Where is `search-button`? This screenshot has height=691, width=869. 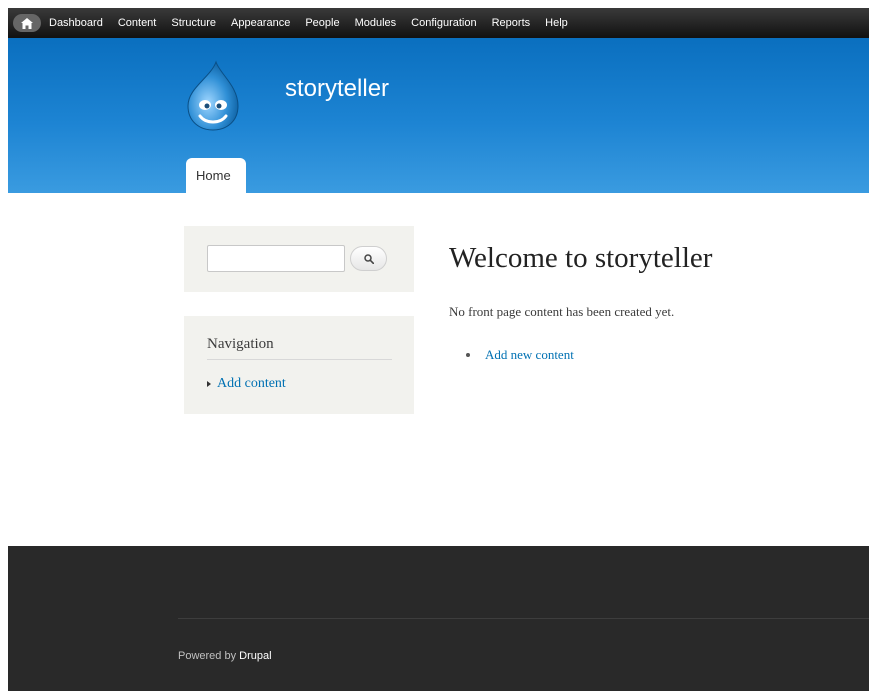 search-button is located at coordinates (368, 258).